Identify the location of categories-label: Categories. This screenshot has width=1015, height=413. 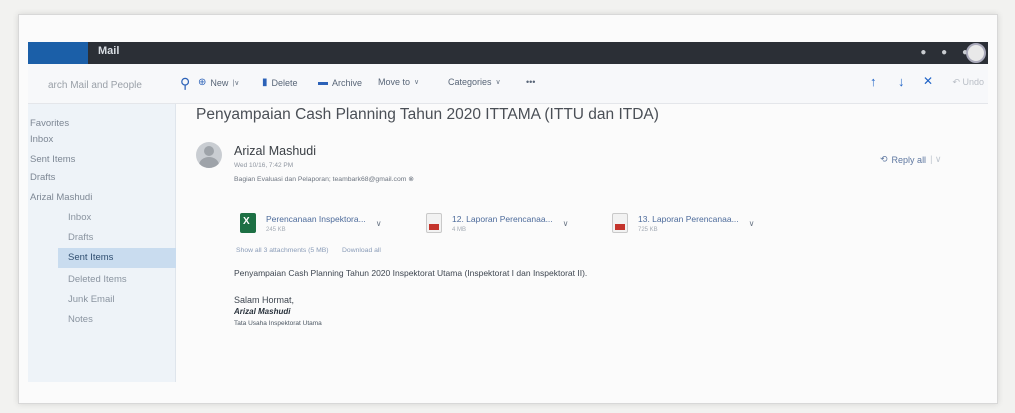
(470, 82).